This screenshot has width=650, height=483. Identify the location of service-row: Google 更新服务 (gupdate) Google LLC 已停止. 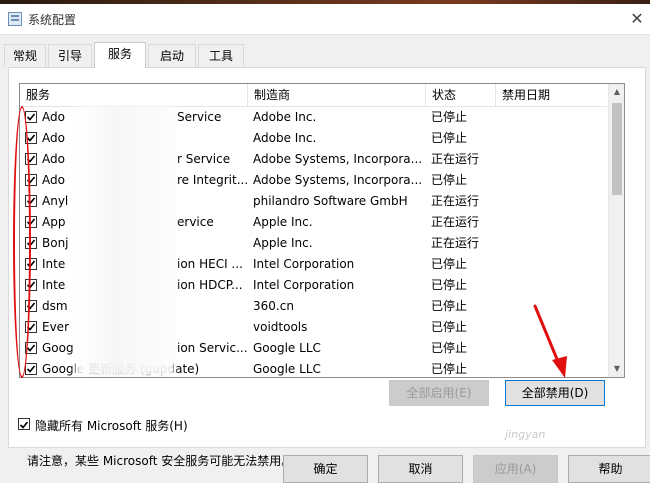
(313, 368).